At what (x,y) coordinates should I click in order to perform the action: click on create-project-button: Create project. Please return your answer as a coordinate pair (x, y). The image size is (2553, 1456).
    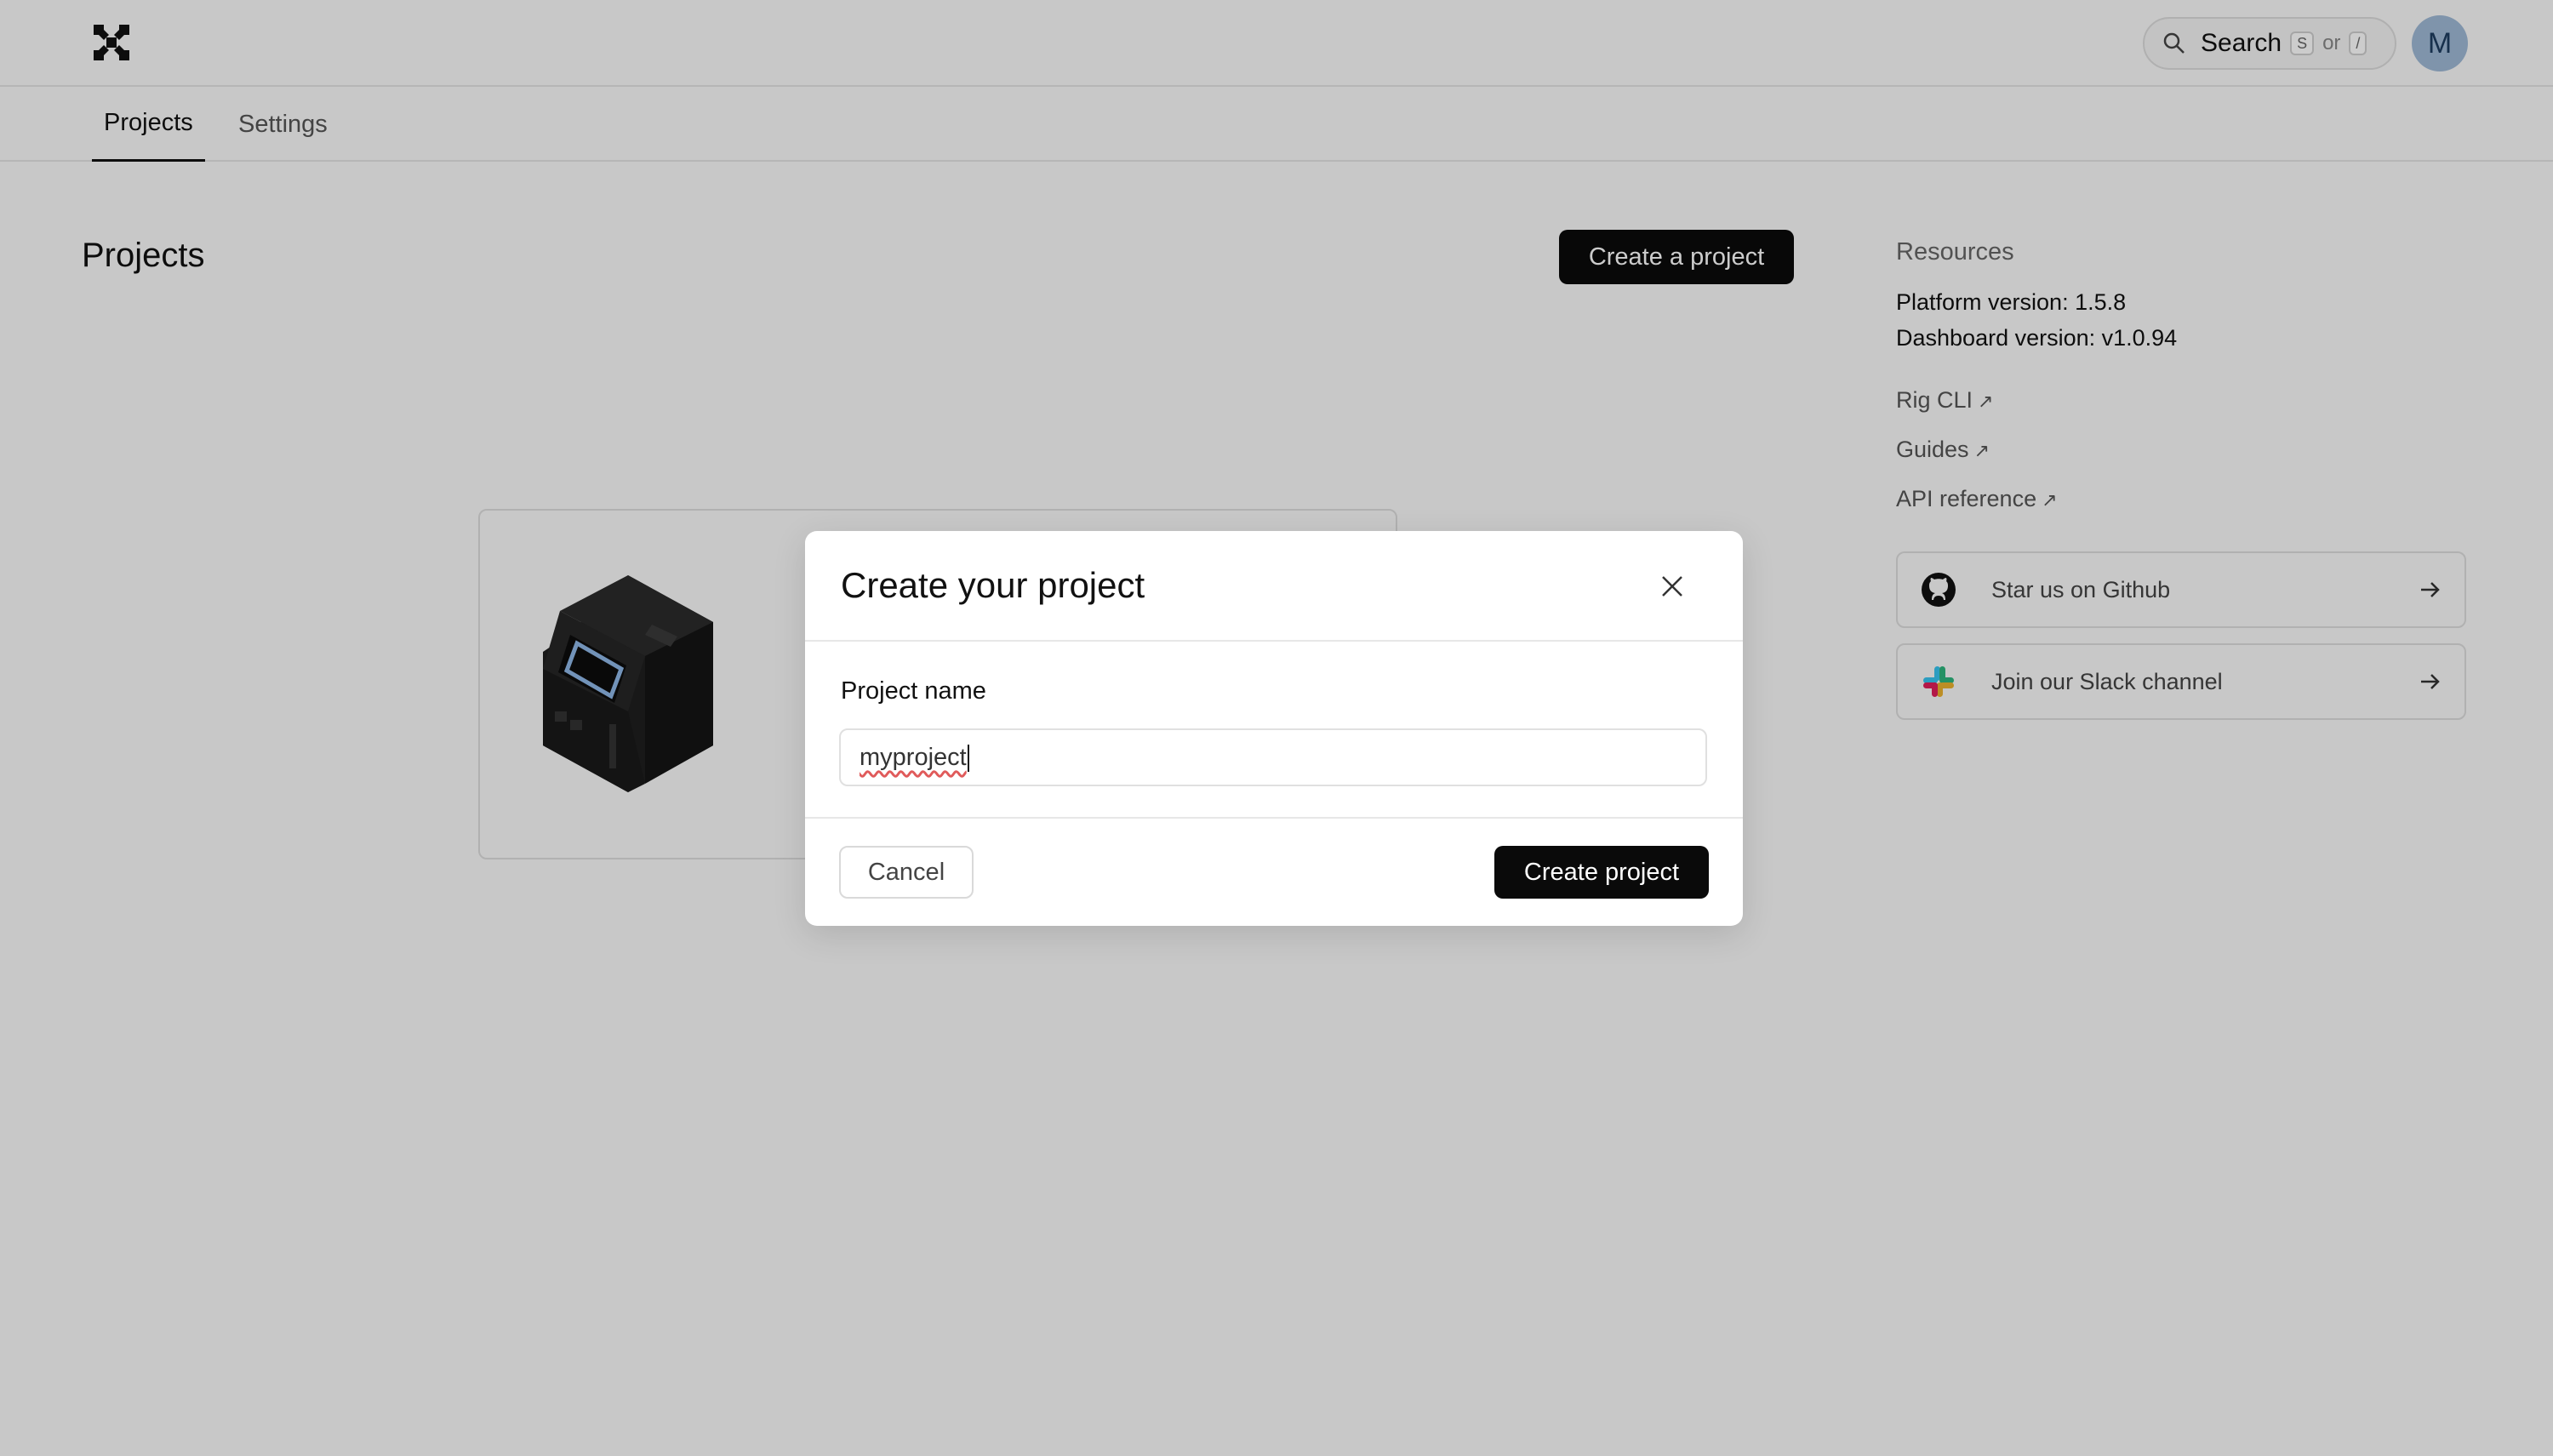
    Looking at the image, I should click on (1601, 873).